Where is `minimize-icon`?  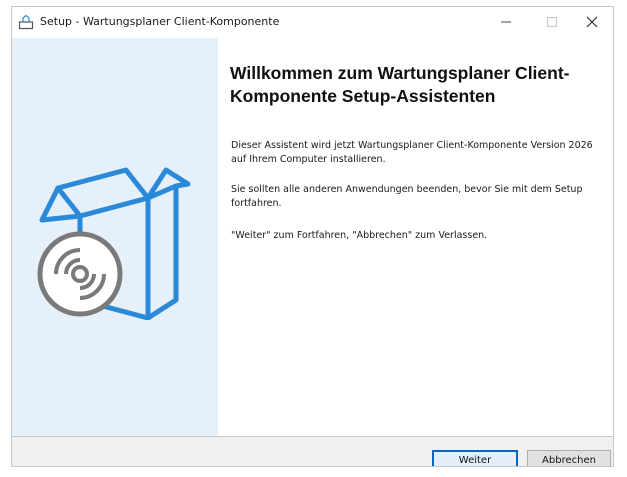
minimize-icon is located at coordinates (506, 22).